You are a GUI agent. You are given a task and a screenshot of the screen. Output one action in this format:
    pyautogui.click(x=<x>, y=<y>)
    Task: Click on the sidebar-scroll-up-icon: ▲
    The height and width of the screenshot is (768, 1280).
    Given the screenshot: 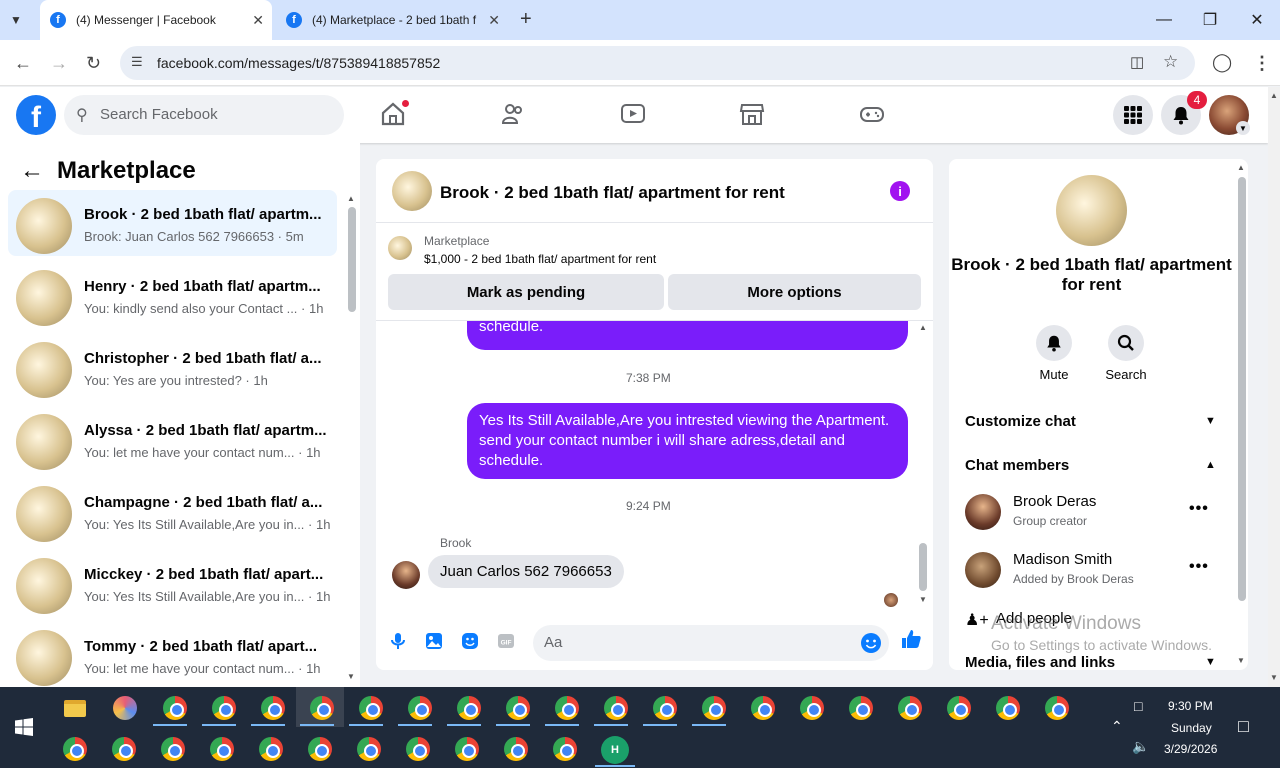 What is the action you would take?
    pyautogui.click(x=351, y=198)
    